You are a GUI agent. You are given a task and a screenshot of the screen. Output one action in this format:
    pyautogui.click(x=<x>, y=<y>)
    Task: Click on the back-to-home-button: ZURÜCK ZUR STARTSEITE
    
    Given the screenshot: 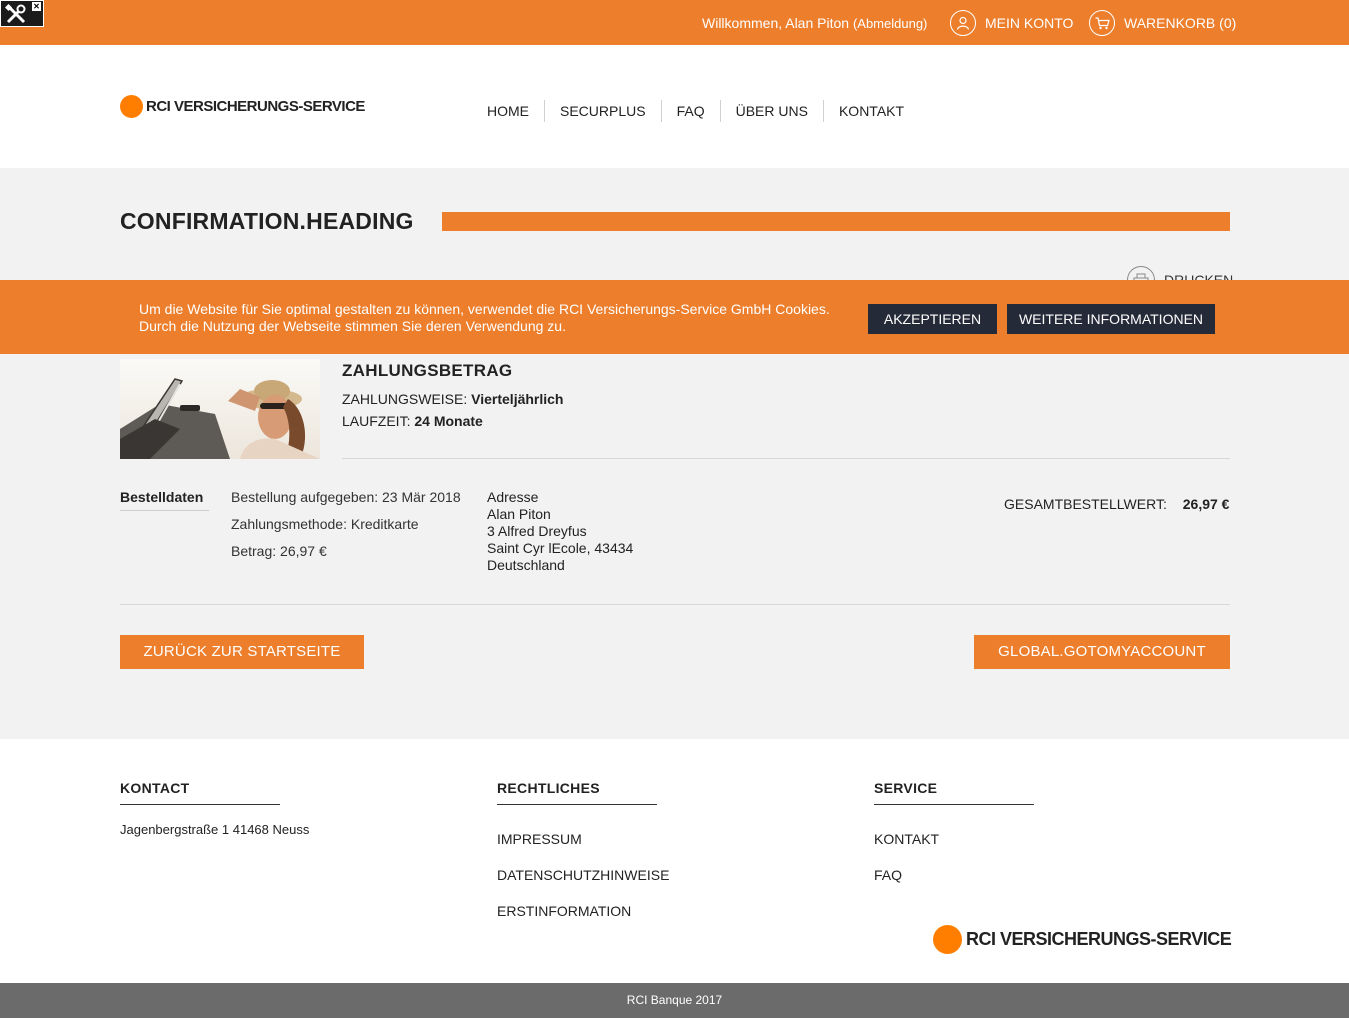 What is the action you would take?
    pyautogui.click(x=242, y=652)
    